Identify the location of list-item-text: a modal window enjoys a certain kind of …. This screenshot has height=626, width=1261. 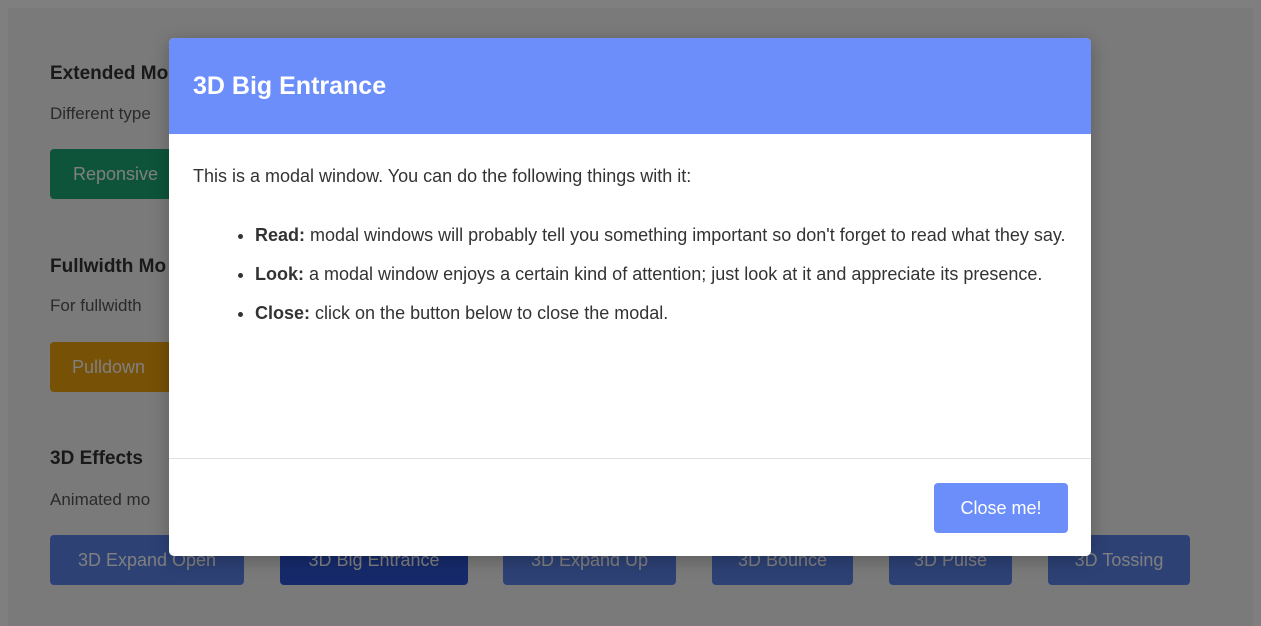
(676, 274).